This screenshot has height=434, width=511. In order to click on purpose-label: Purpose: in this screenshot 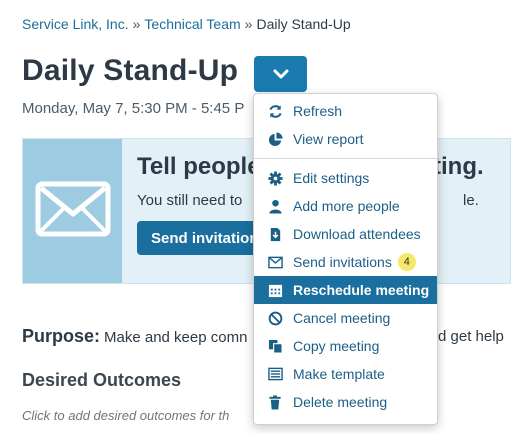, I will do `click(61, 336)`.